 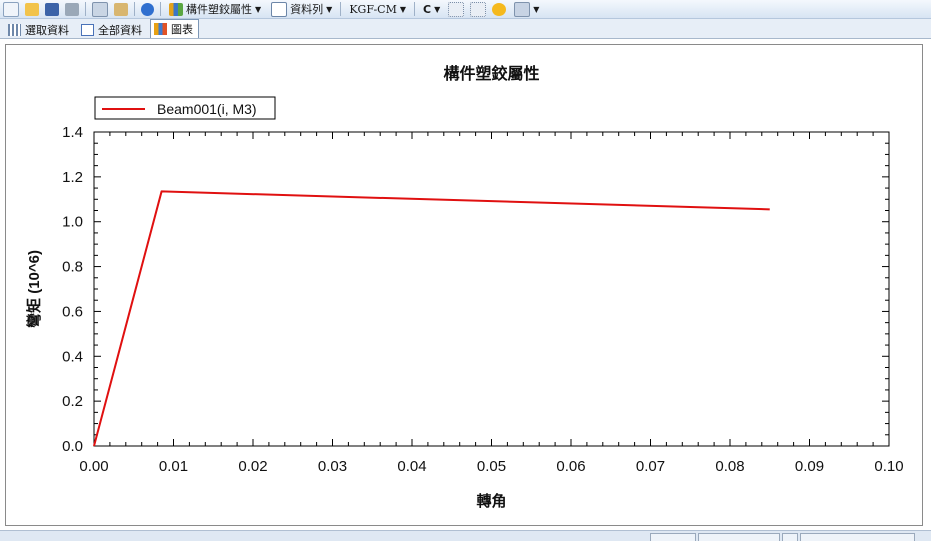 What do you see at coordinates (72, 311) in the screenshot?
I see `y-tick-label: 0.6` at bounding box center [72, 311].